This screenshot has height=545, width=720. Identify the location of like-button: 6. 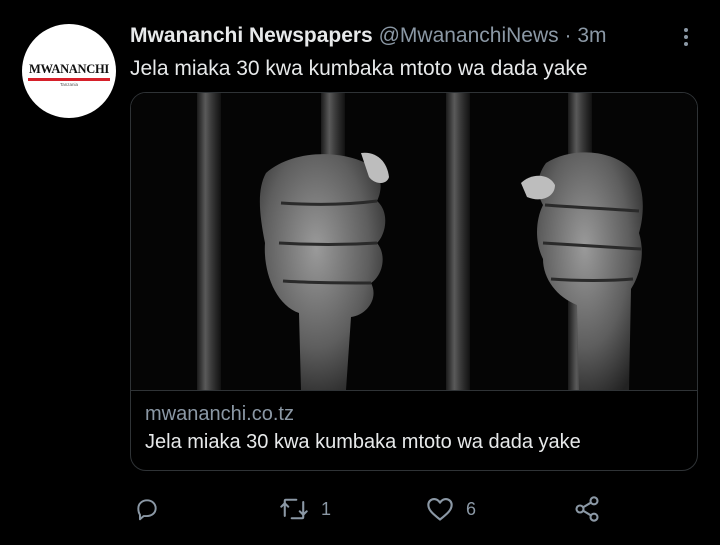
(451, 509).